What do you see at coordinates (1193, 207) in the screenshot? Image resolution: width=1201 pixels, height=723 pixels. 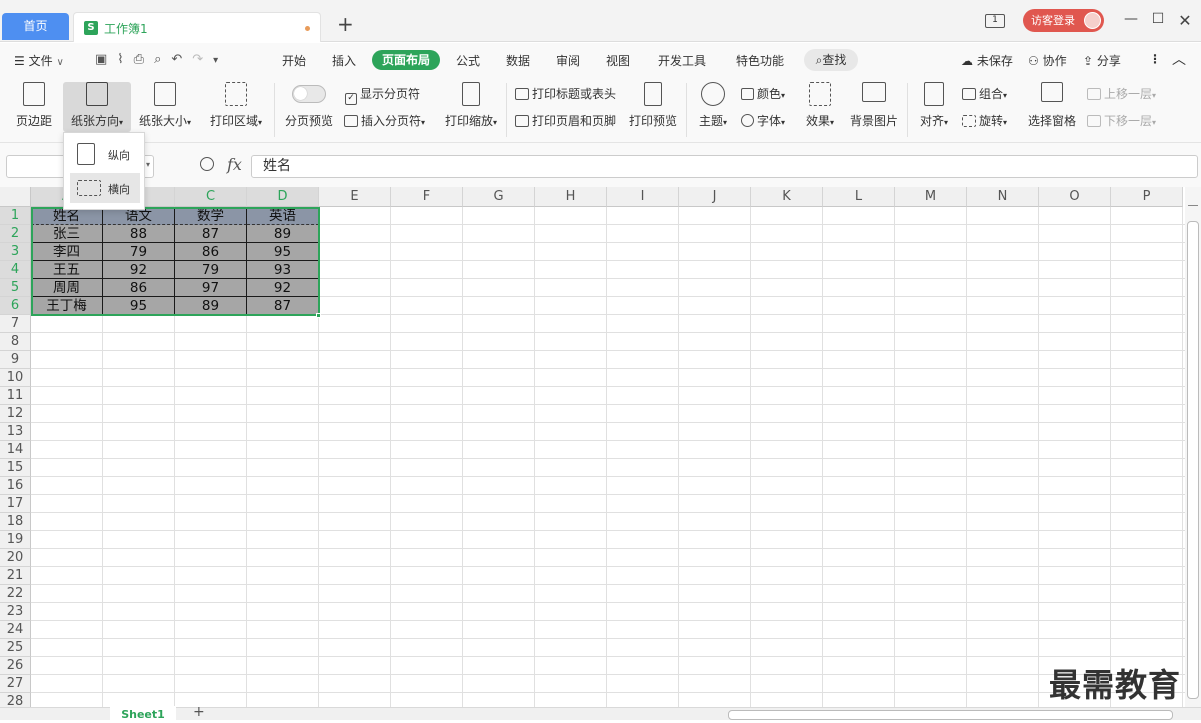 I see `scroll-up-icon` at bounding box center [1193, 207].